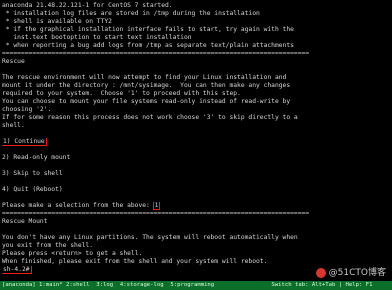 This screenshot has height=290, width=392. Describe the element at coordinates (24, 142) in the screenshot. I see `option-continue-label: 1) Continue` at that location.